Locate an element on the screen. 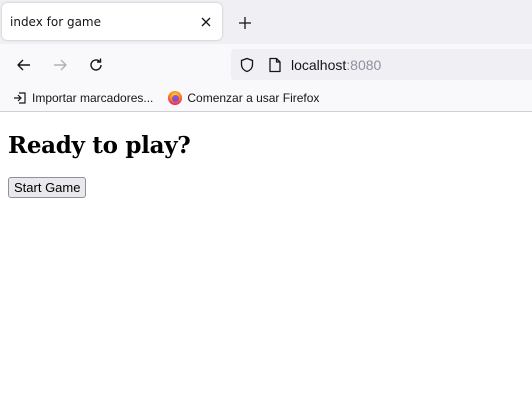 The width and height of the screenshot is (532, 401). back-button is located at coordinates (24, 65).